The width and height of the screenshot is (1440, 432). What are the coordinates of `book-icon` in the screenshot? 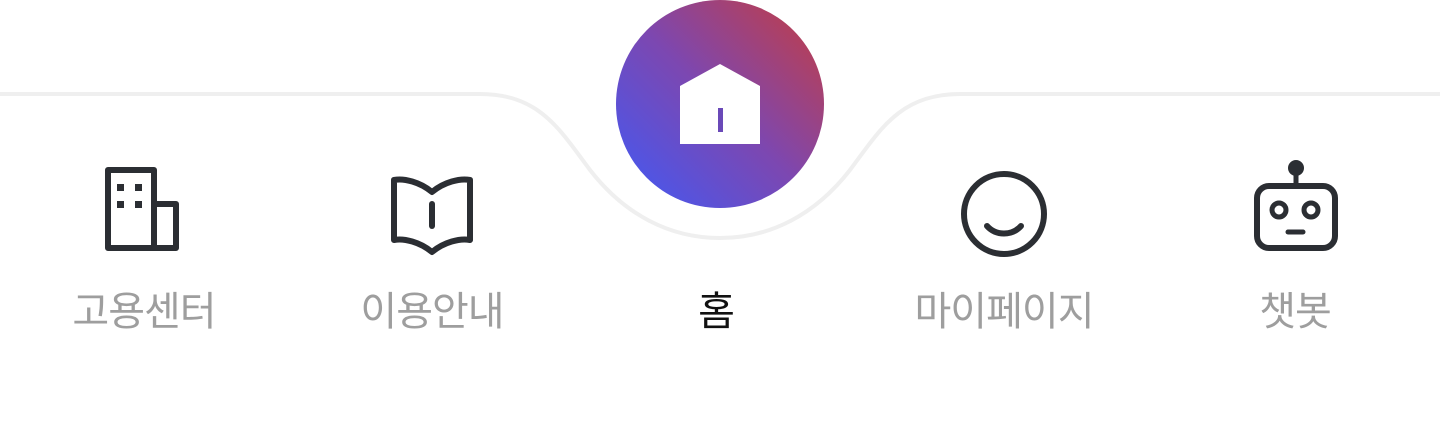 It's located at (432, 215).